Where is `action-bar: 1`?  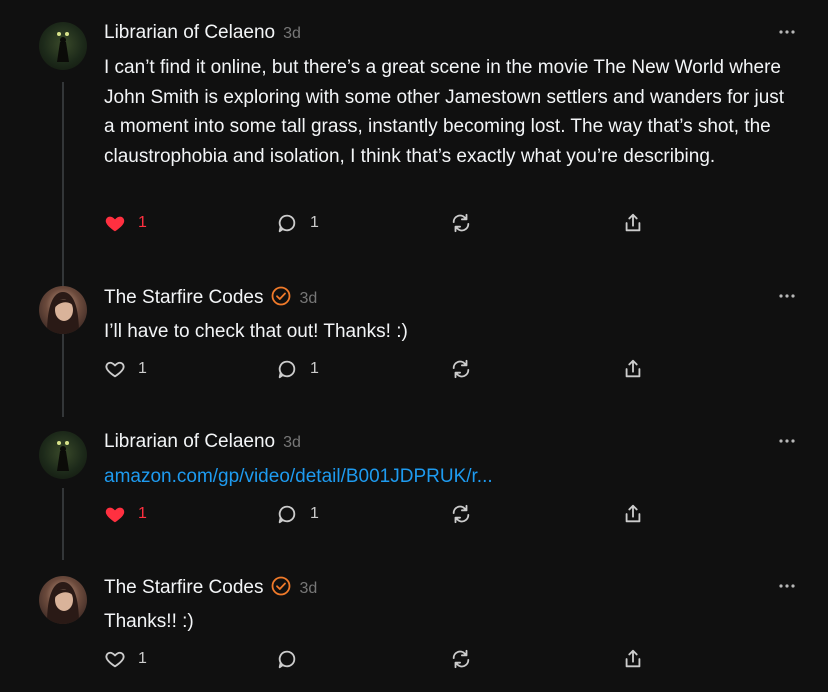 action-bar: 1 is located at coordinates (384, 662).